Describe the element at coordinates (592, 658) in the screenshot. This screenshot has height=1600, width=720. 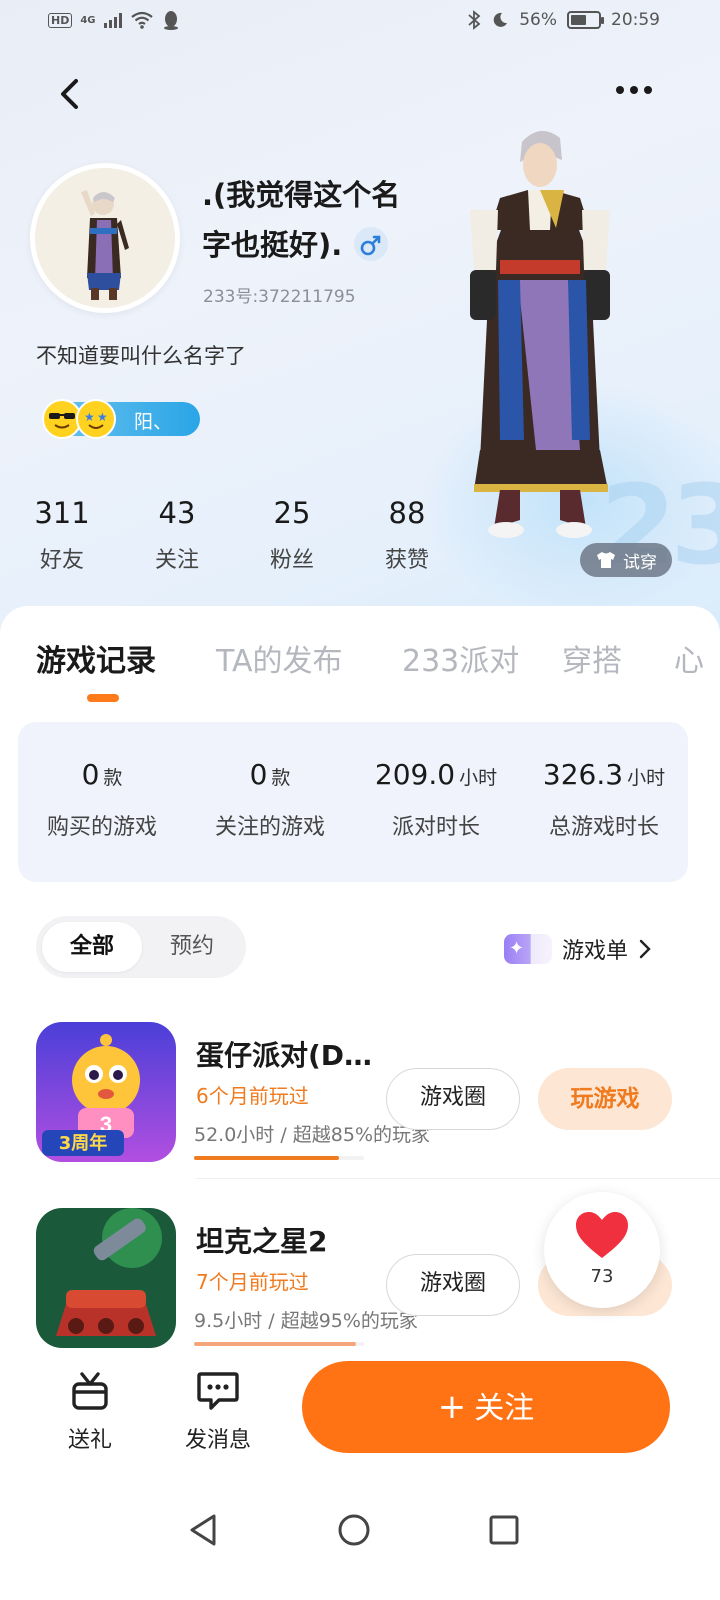
I see `tab-outfits: 穿搭` at that location.